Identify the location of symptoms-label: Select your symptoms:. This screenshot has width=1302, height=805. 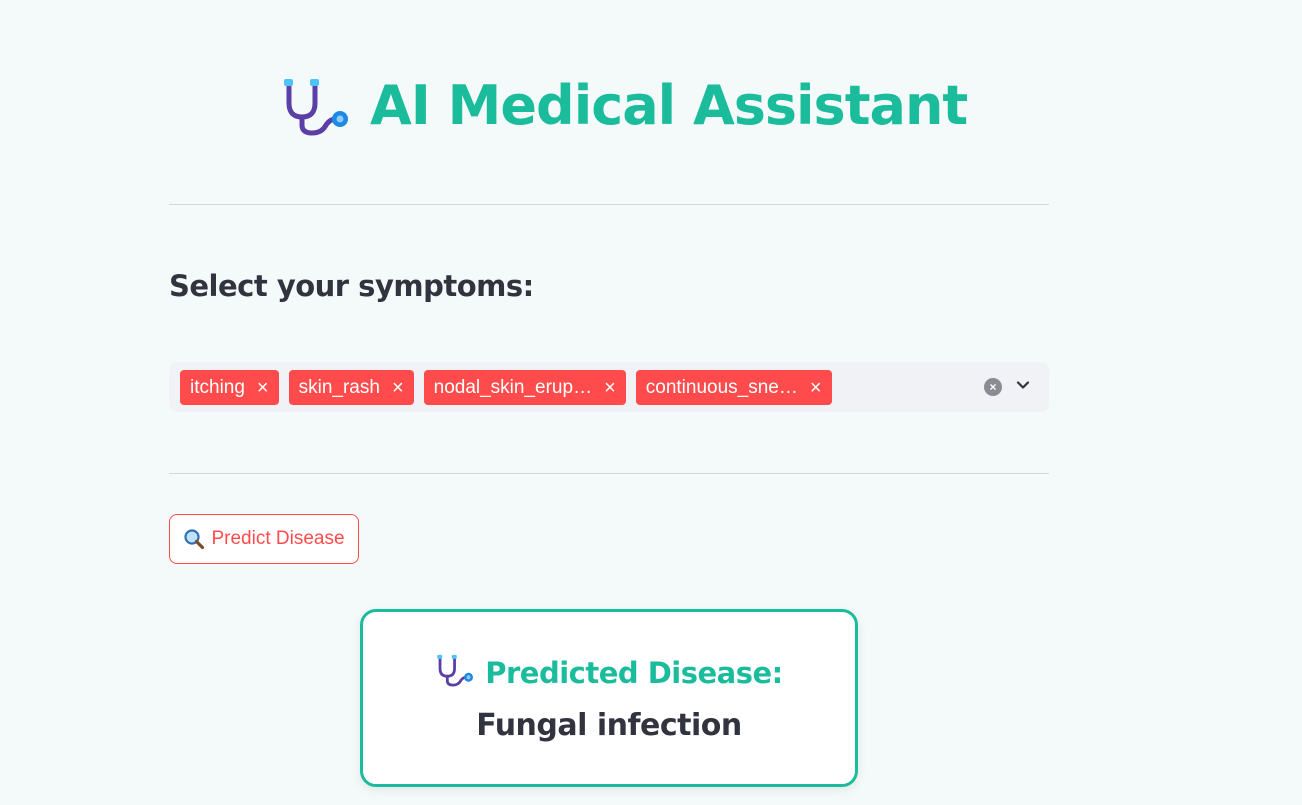
(351, 286).